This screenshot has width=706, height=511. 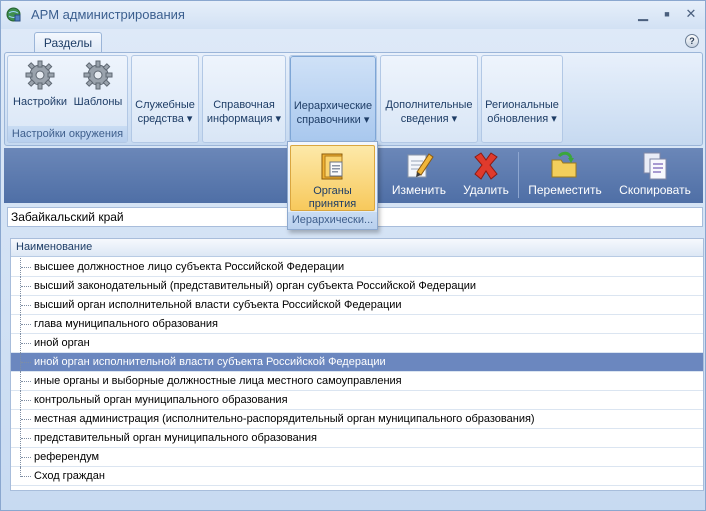 What do you see at coordinates (108, 14) in the screenshot?
I see `window-title: АРМ администрирования` at bounding box center [108, 14].